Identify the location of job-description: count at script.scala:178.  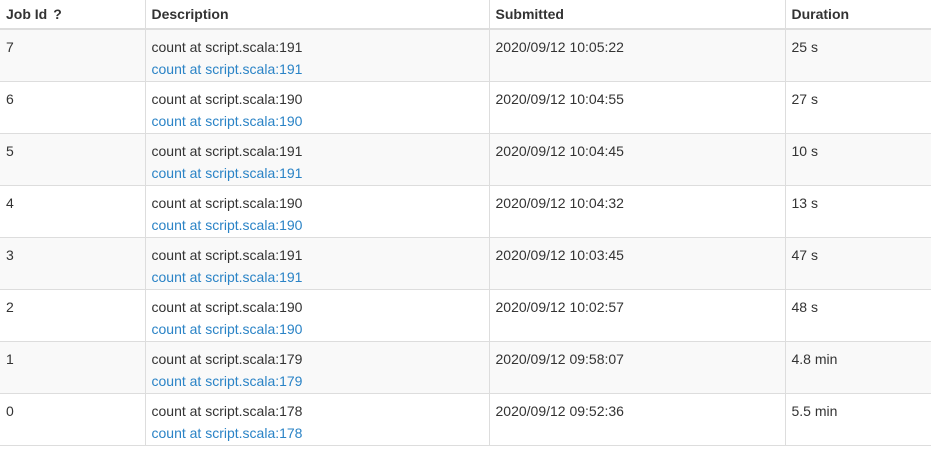
(227, 410).